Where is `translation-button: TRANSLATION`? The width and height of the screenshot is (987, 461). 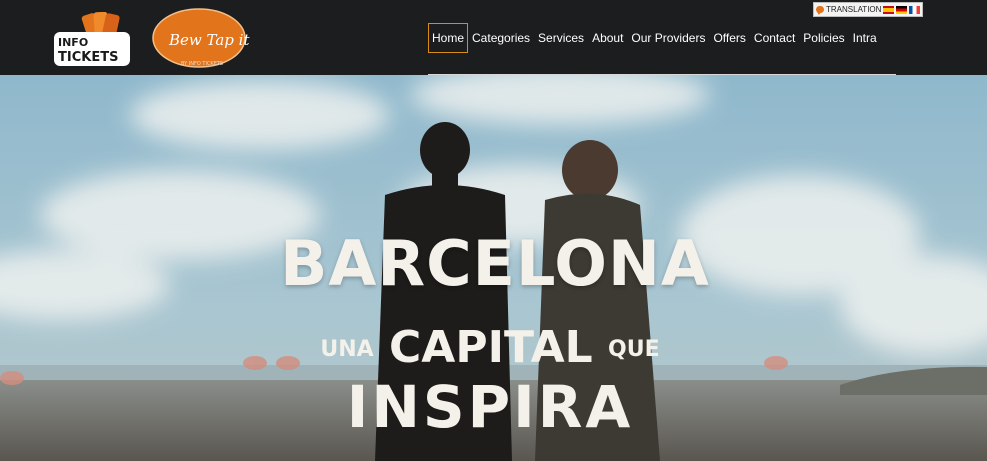
translation-button: TRANSLATION is located at coordinates (849, 10).